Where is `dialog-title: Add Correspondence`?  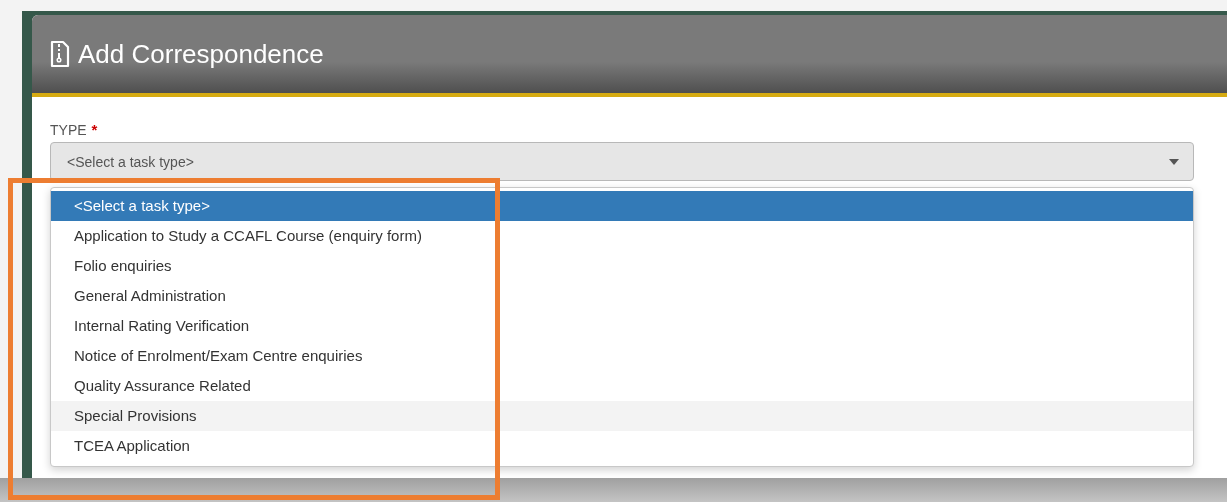
dialog-title: Add Correspondence is located at coordinates (201, 54).